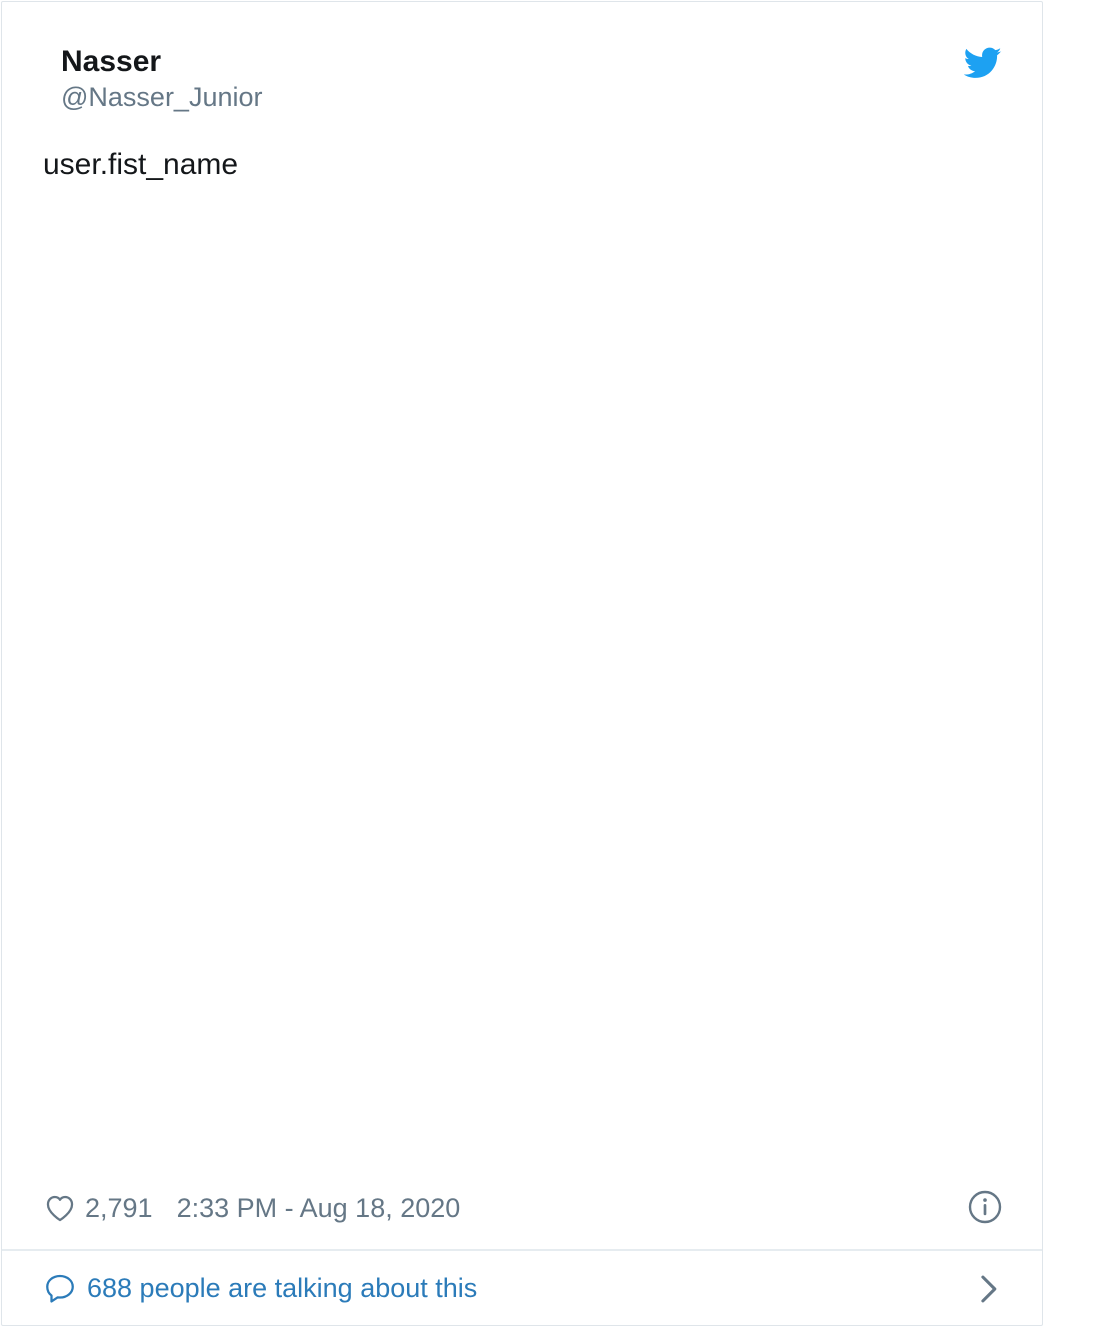 This screenshot has height=1334, width=1102. I want to click on author-name: Nasser, so click(162, 62).